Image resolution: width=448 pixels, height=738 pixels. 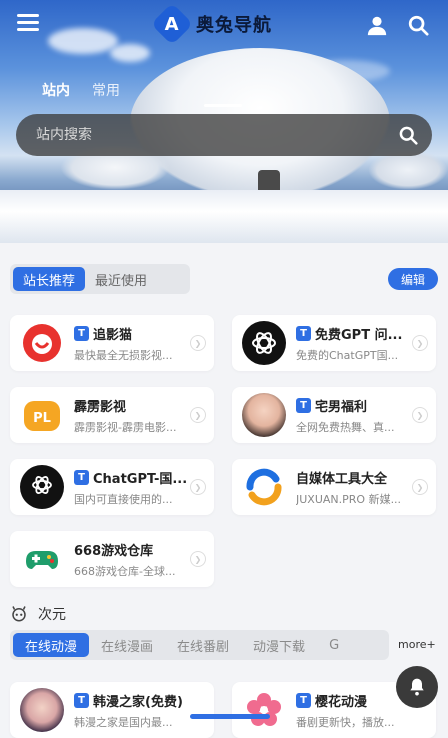 I want to click on segment-recommend: 站长推荐, so click(x=49, y=279).